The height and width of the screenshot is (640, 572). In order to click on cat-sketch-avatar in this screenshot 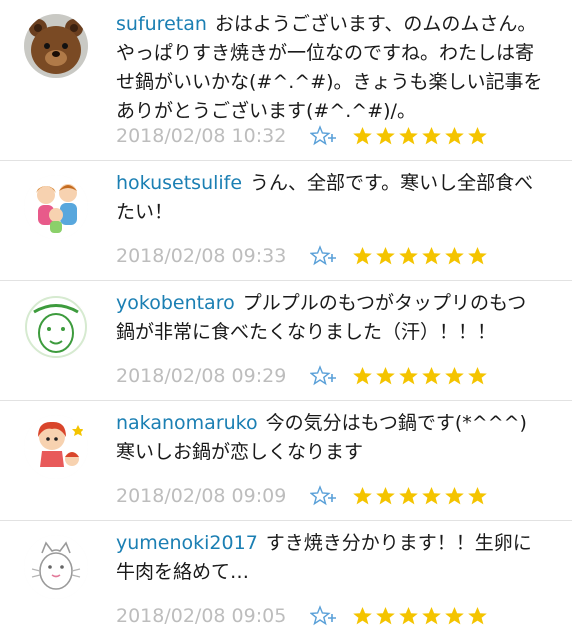, I will do `click(56, 567)`.